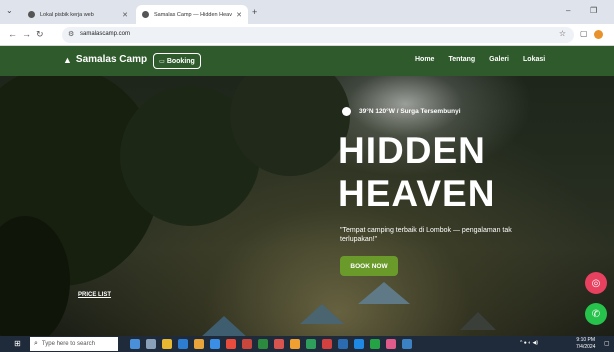 The width and height of the screenshot is (614, 352). I want to click on system-tray-icons: ^ ● ◐ ◀), so click(529, 343).